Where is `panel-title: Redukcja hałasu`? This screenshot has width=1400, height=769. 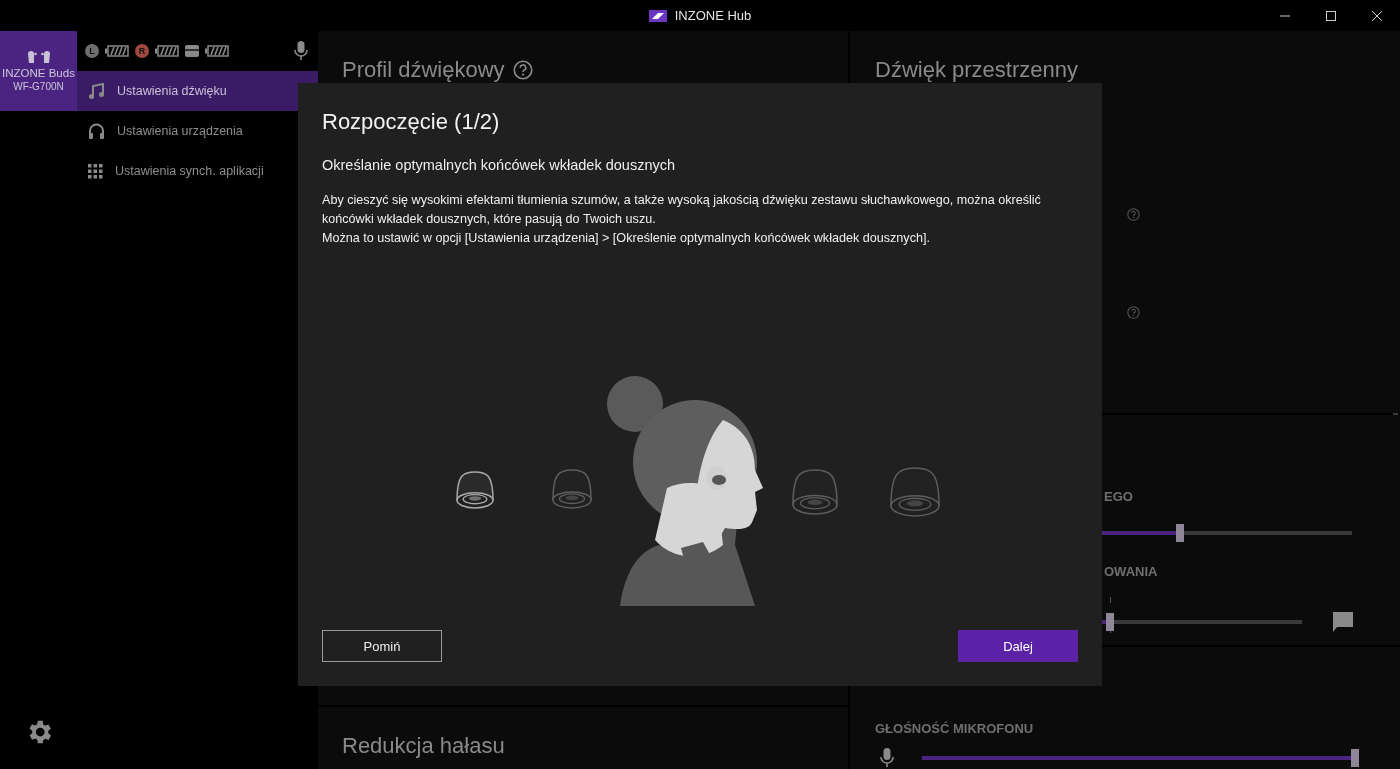 panel-title: Redukcja hałasu is located at coordinates (424, 746).